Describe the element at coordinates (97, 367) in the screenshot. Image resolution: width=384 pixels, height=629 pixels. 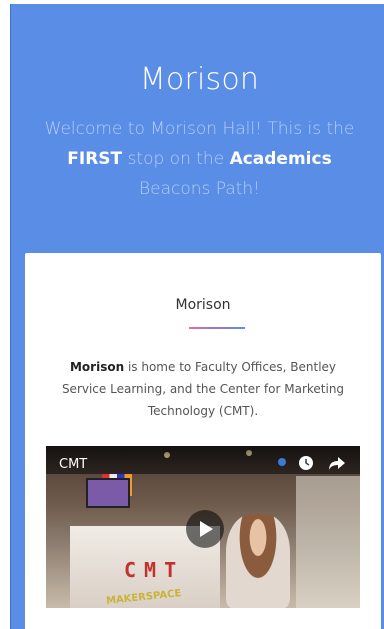
I see `card-description-bold: Morison` at that location.